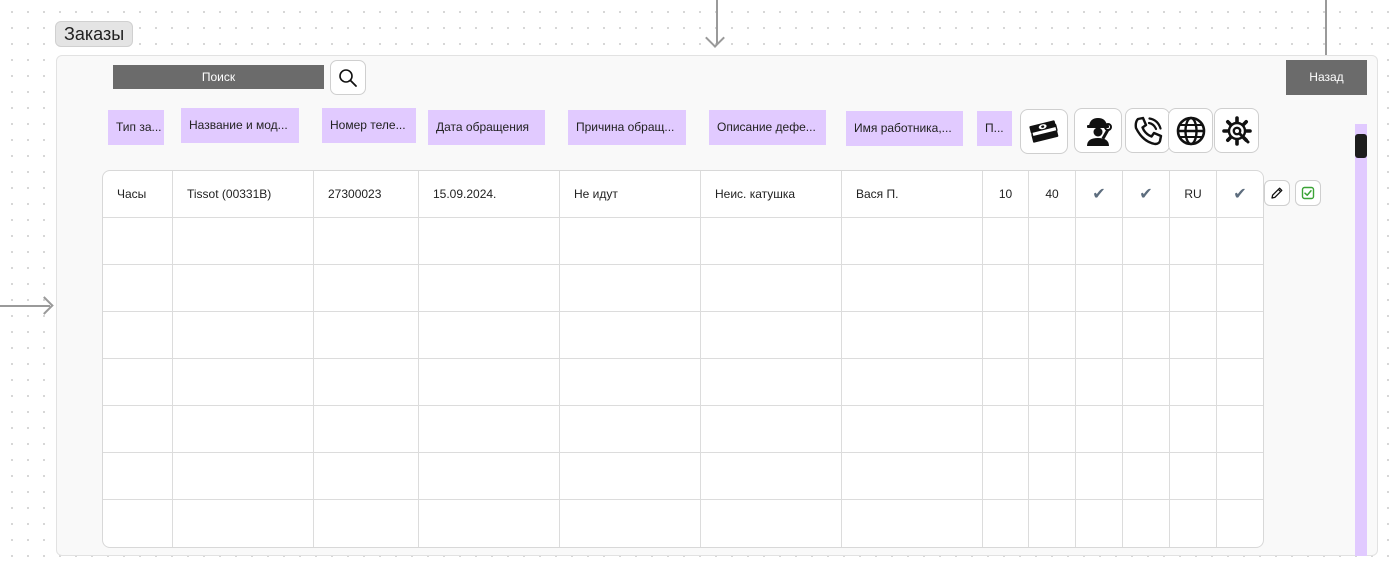  I want to click on cell-defect: Неис. катушка, so click(771, 194).